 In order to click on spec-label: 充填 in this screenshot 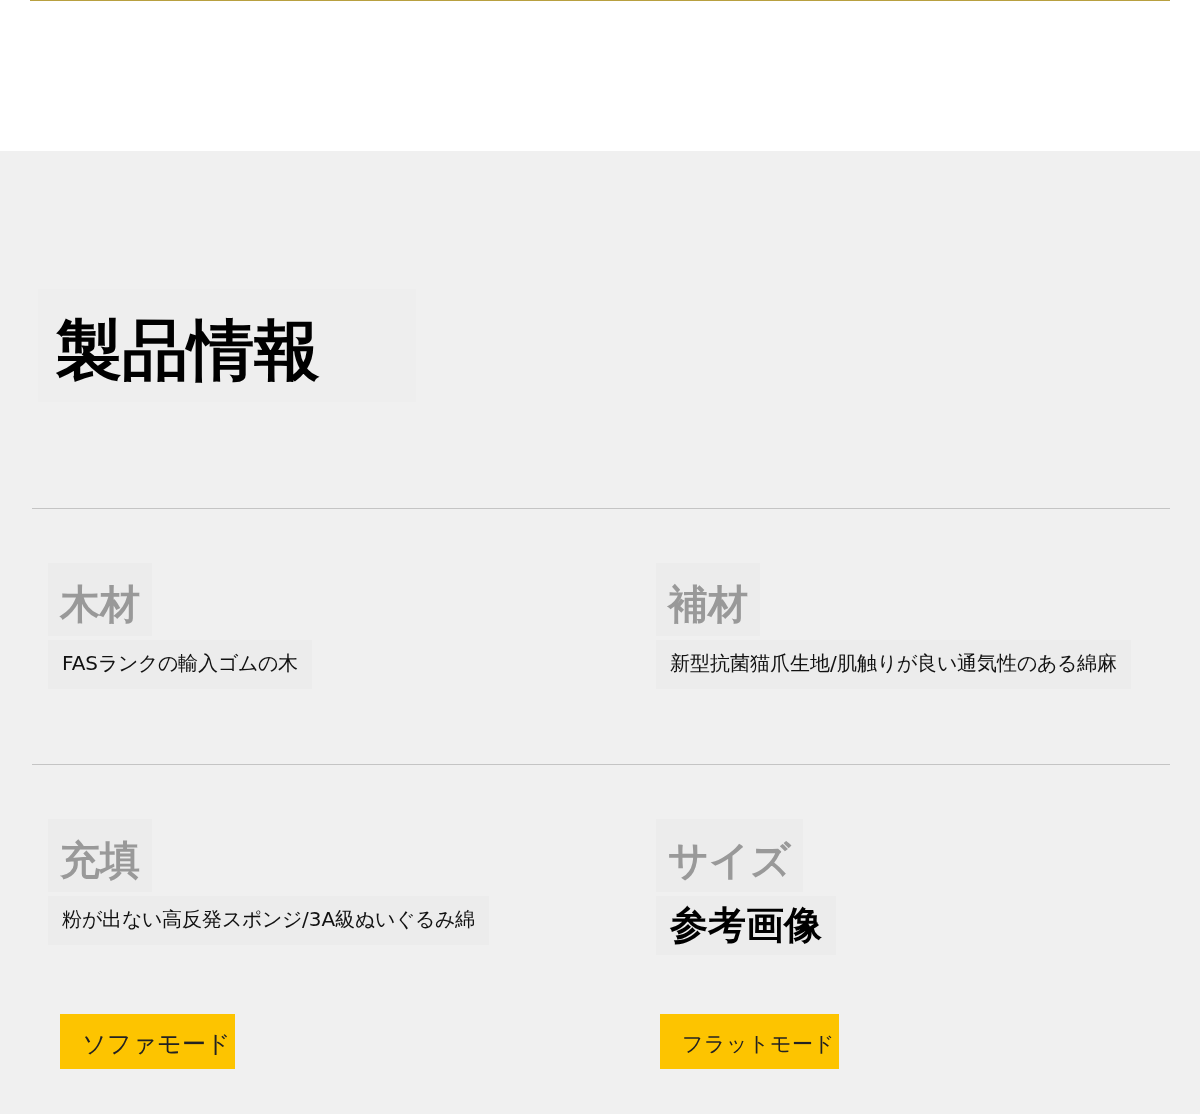, I will do `click(100, 855)`.